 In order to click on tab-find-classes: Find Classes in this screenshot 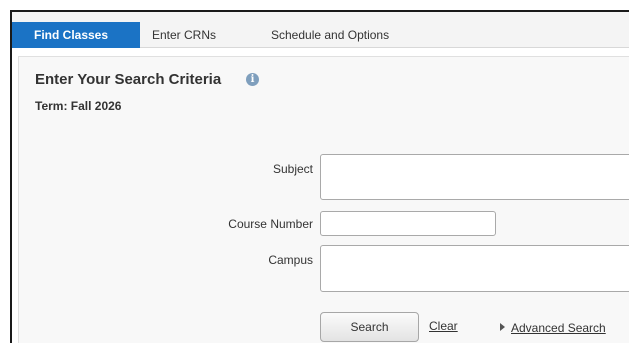, I will do `click(76, 35)`.